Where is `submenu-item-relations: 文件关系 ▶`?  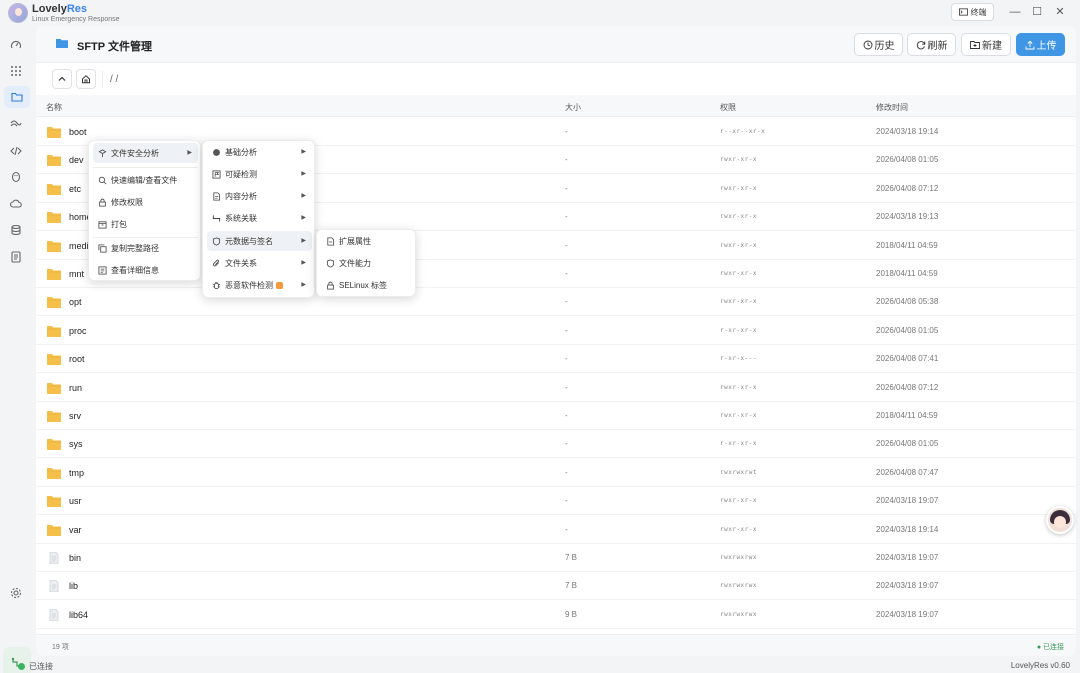
submenu-item-relations: 文件关系 ▶ is located at coordinates (259, 263).